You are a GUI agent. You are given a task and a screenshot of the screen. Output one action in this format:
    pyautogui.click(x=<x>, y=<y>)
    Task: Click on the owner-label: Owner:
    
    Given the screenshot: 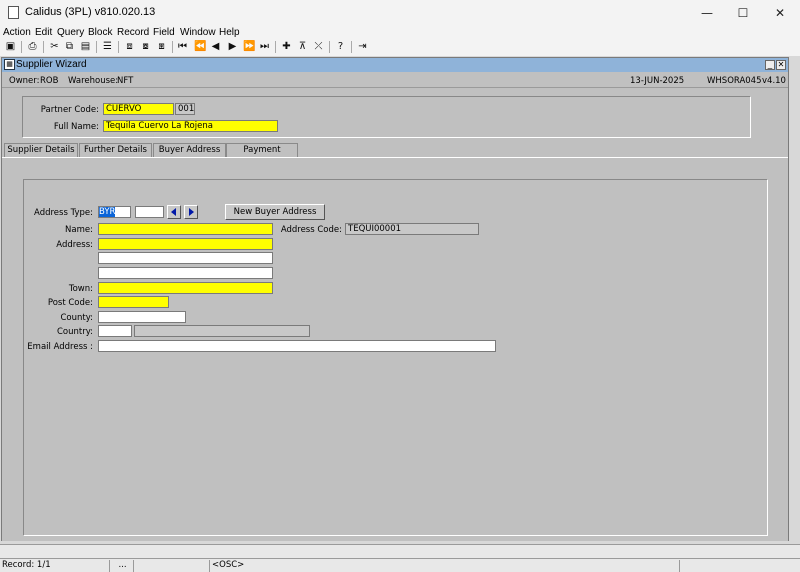 What is the action you would take?
    pyautogui.click(x=24, y=81)
    